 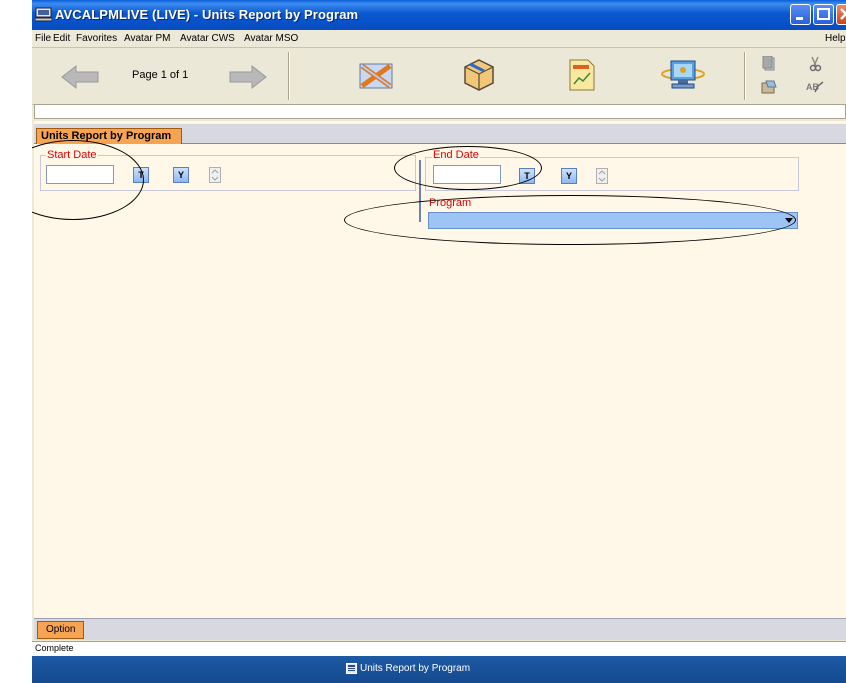 What do you see at coordinates (147, 38) in the screenshot?
I see `menu-avatar-pm: Avatar PM` at bounding box center [147, 38].